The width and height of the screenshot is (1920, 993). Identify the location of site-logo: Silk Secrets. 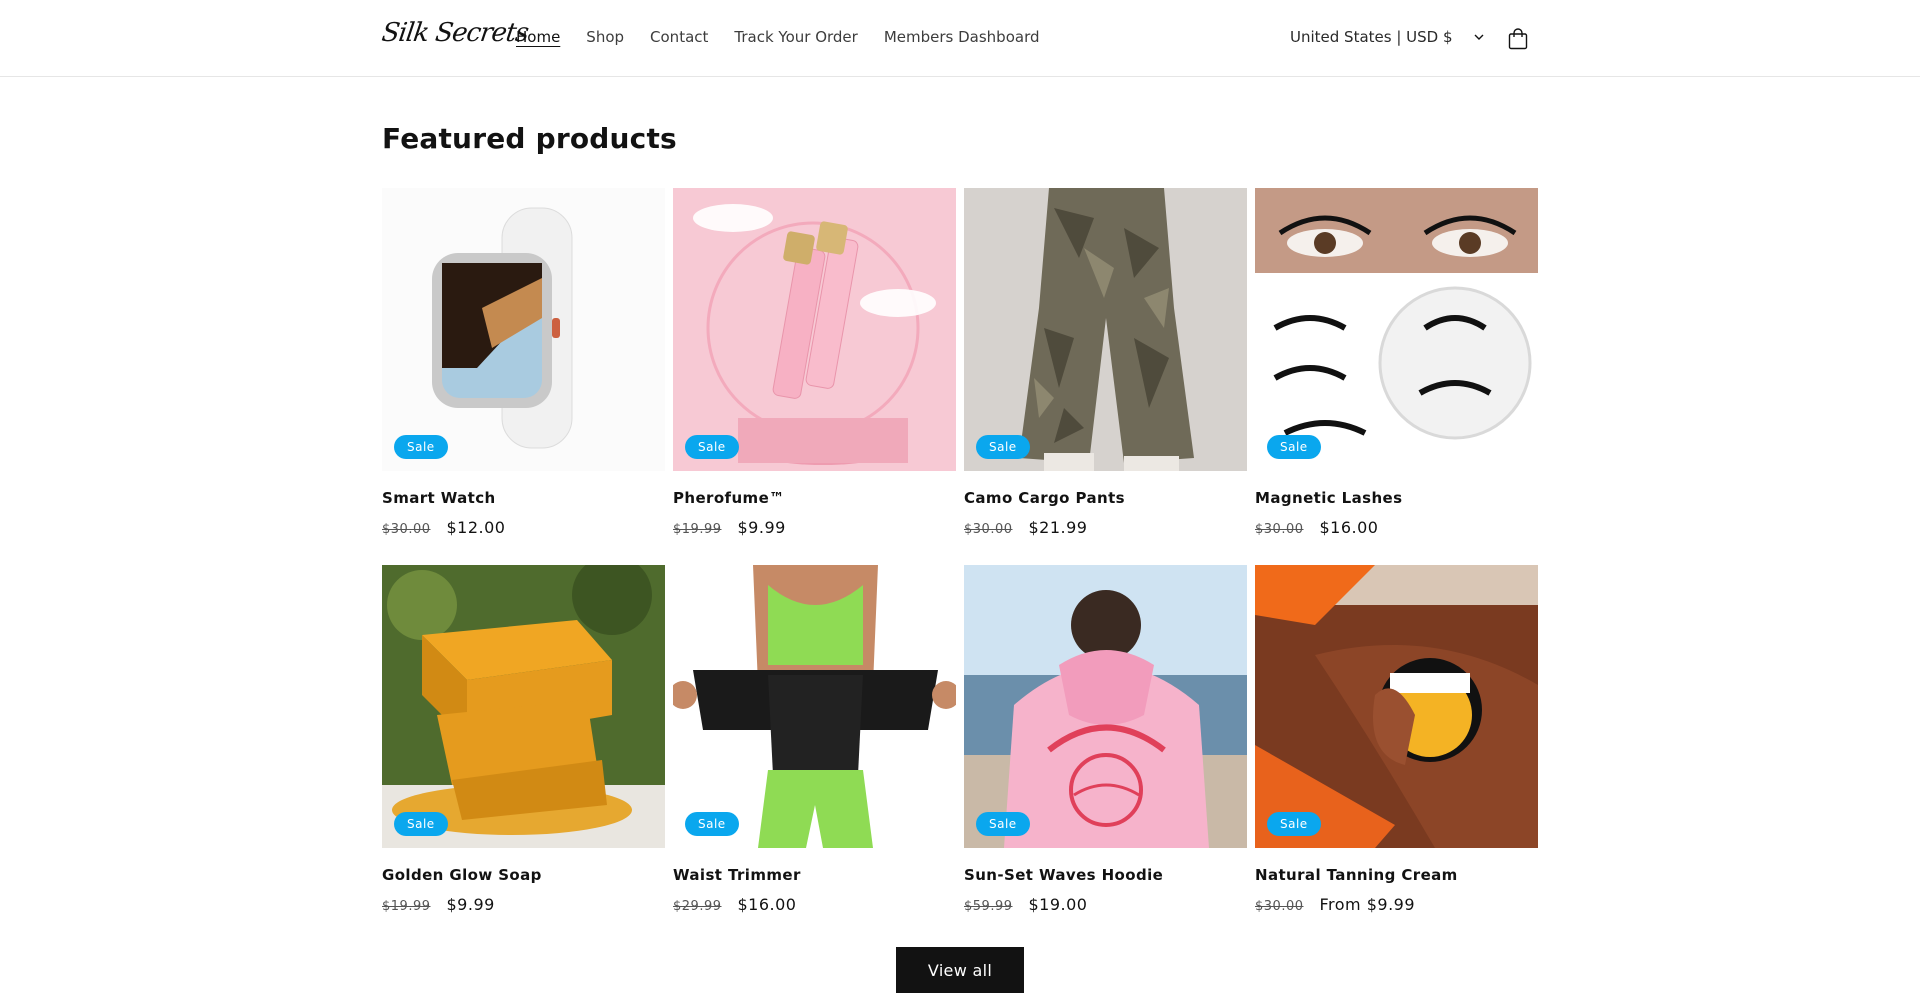
(455, 33).